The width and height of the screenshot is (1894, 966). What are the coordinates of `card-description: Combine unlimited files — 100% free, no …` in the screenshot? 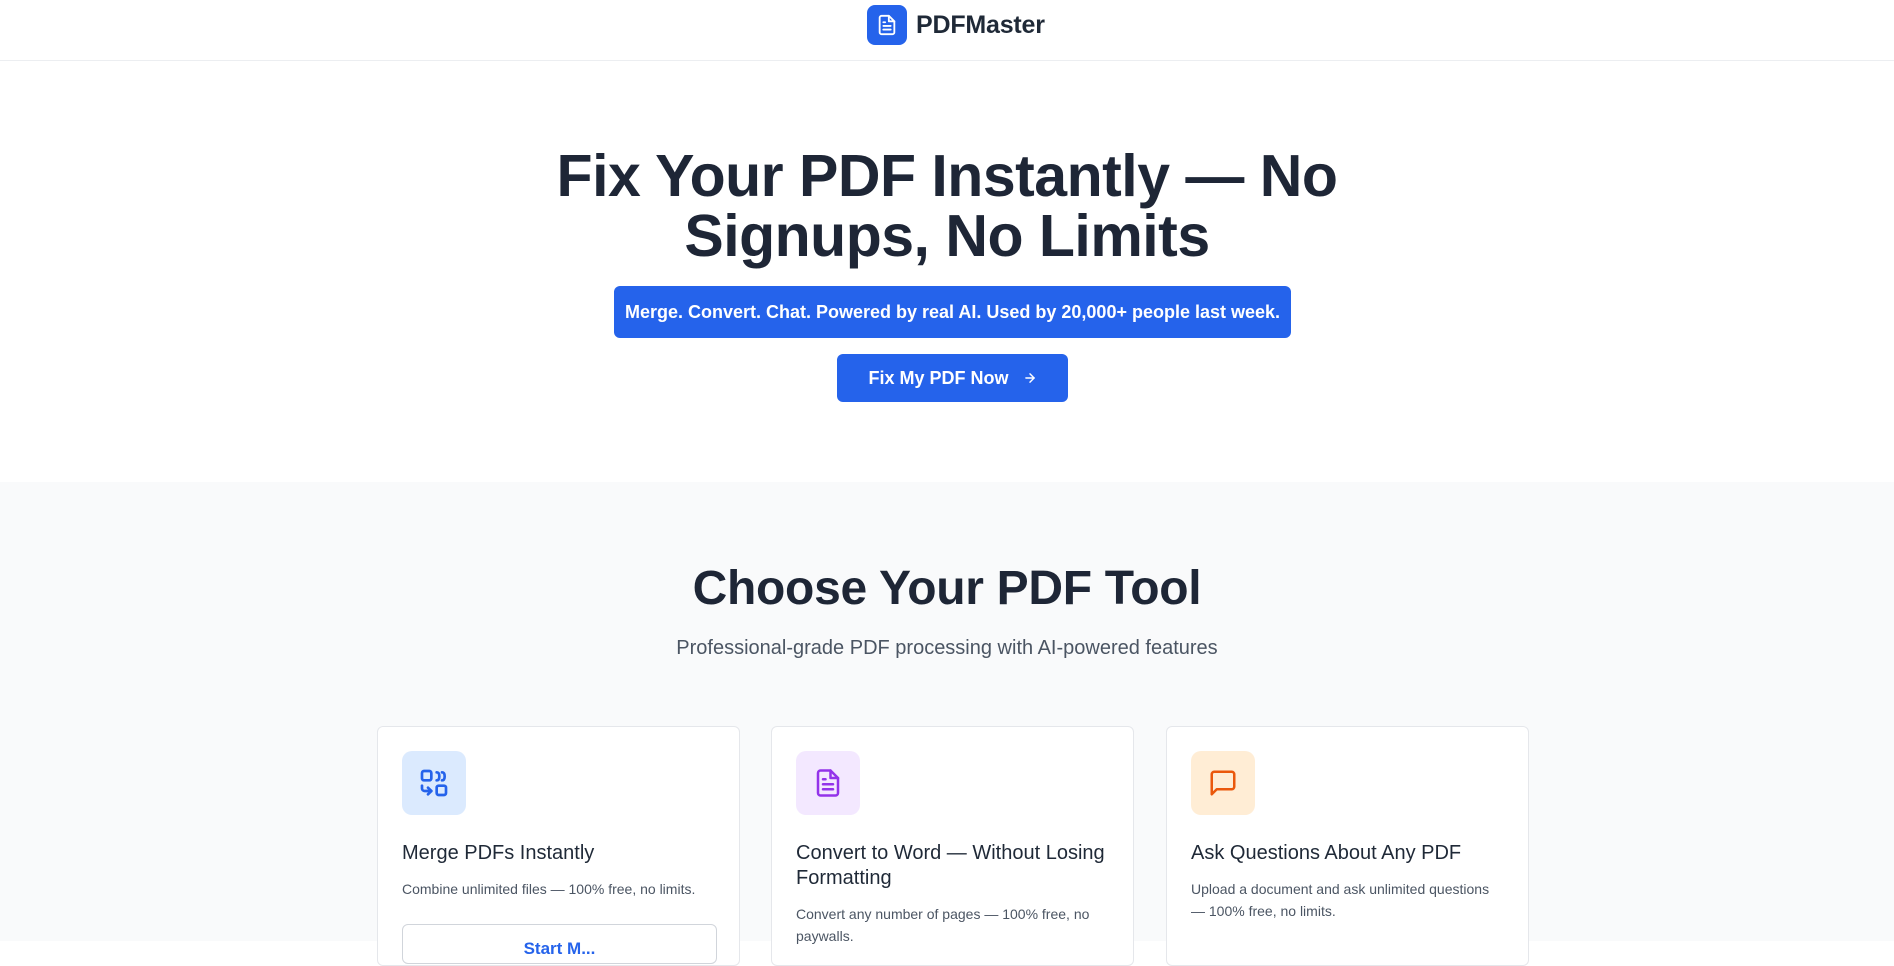 It's located at (549, 889).